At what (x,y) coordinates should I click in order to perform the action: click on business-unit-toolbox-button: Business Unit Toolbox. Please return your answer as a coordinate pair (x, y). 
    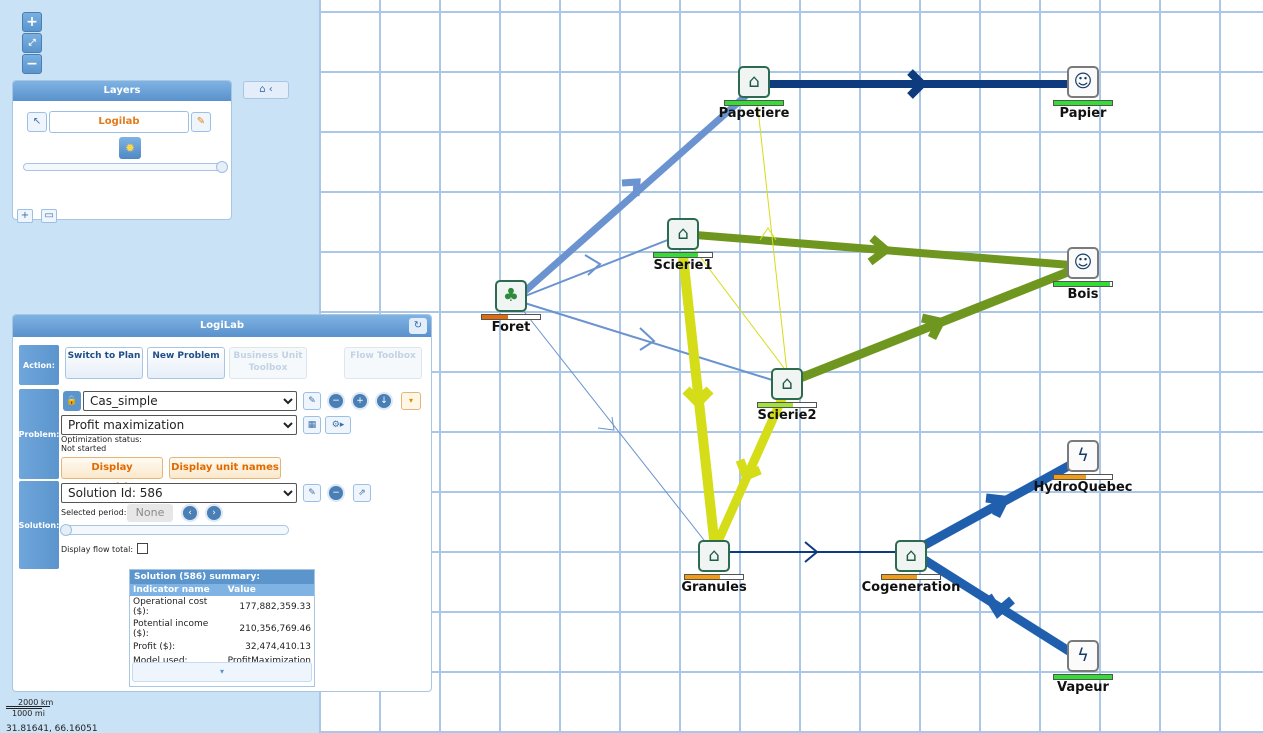
    Looking at the image, I should click on (268, 363).